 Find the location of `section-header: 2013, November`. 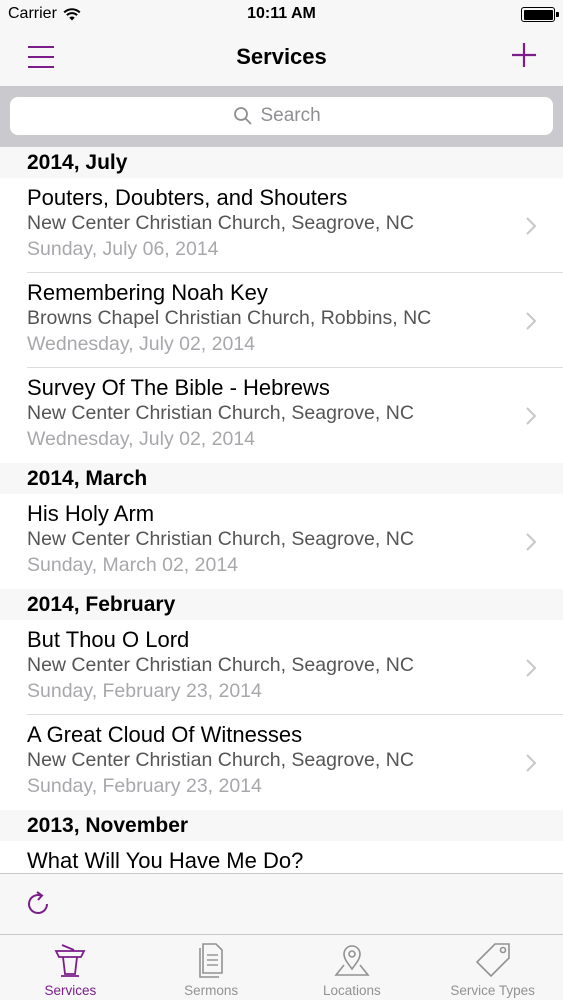

section-header: 2013, November is located at coordinates (281, 825).